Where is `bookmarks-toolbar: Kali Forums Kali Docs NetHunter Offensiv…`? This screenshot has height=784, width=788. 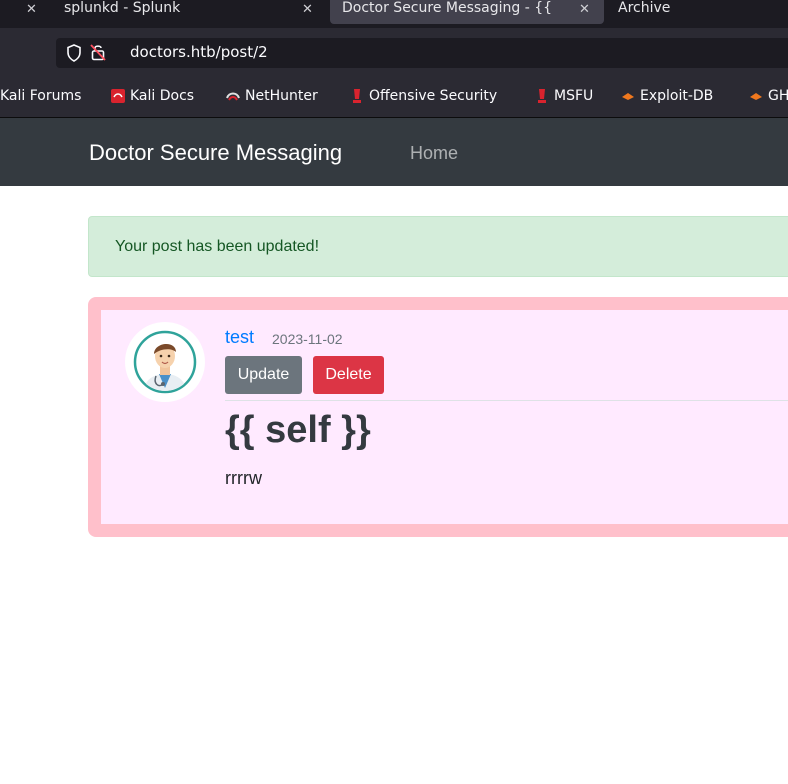 bookmarks-toolbar: Kali Forums Kali Docs NetHunter Offensiv… is located at coordinates (394, 98).